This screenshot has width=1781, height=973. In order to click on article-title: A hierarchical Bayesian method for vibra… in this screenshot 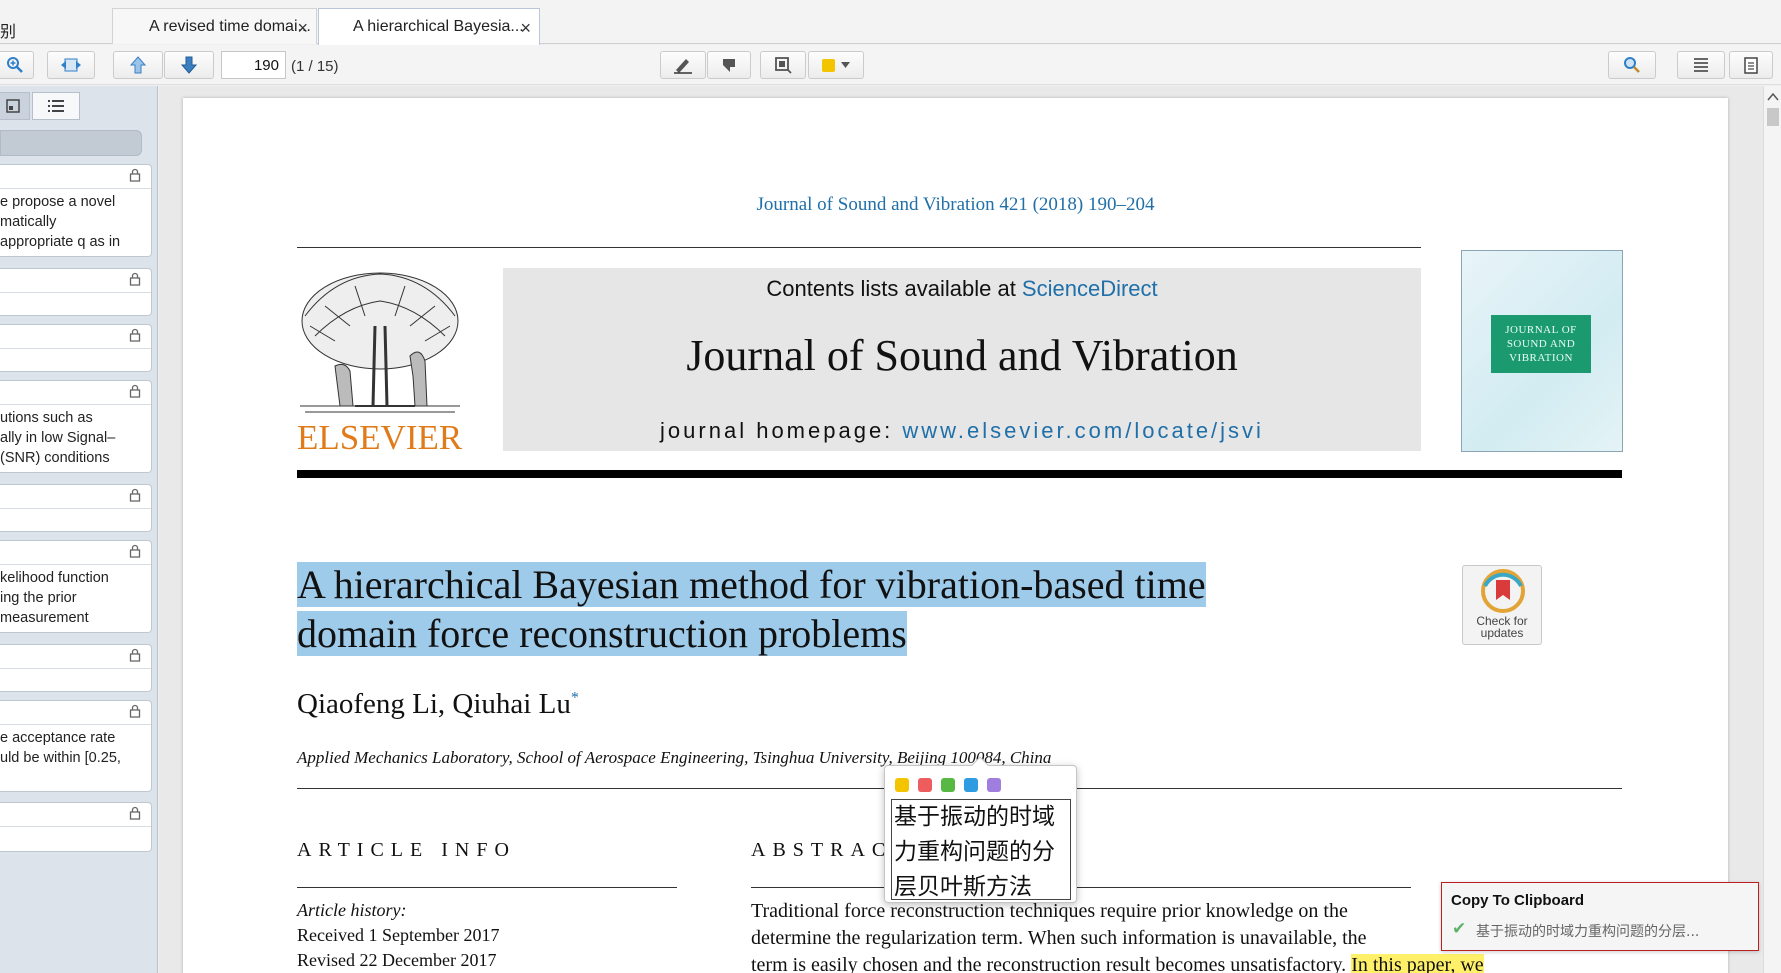, I will do `click(807, 609)`.